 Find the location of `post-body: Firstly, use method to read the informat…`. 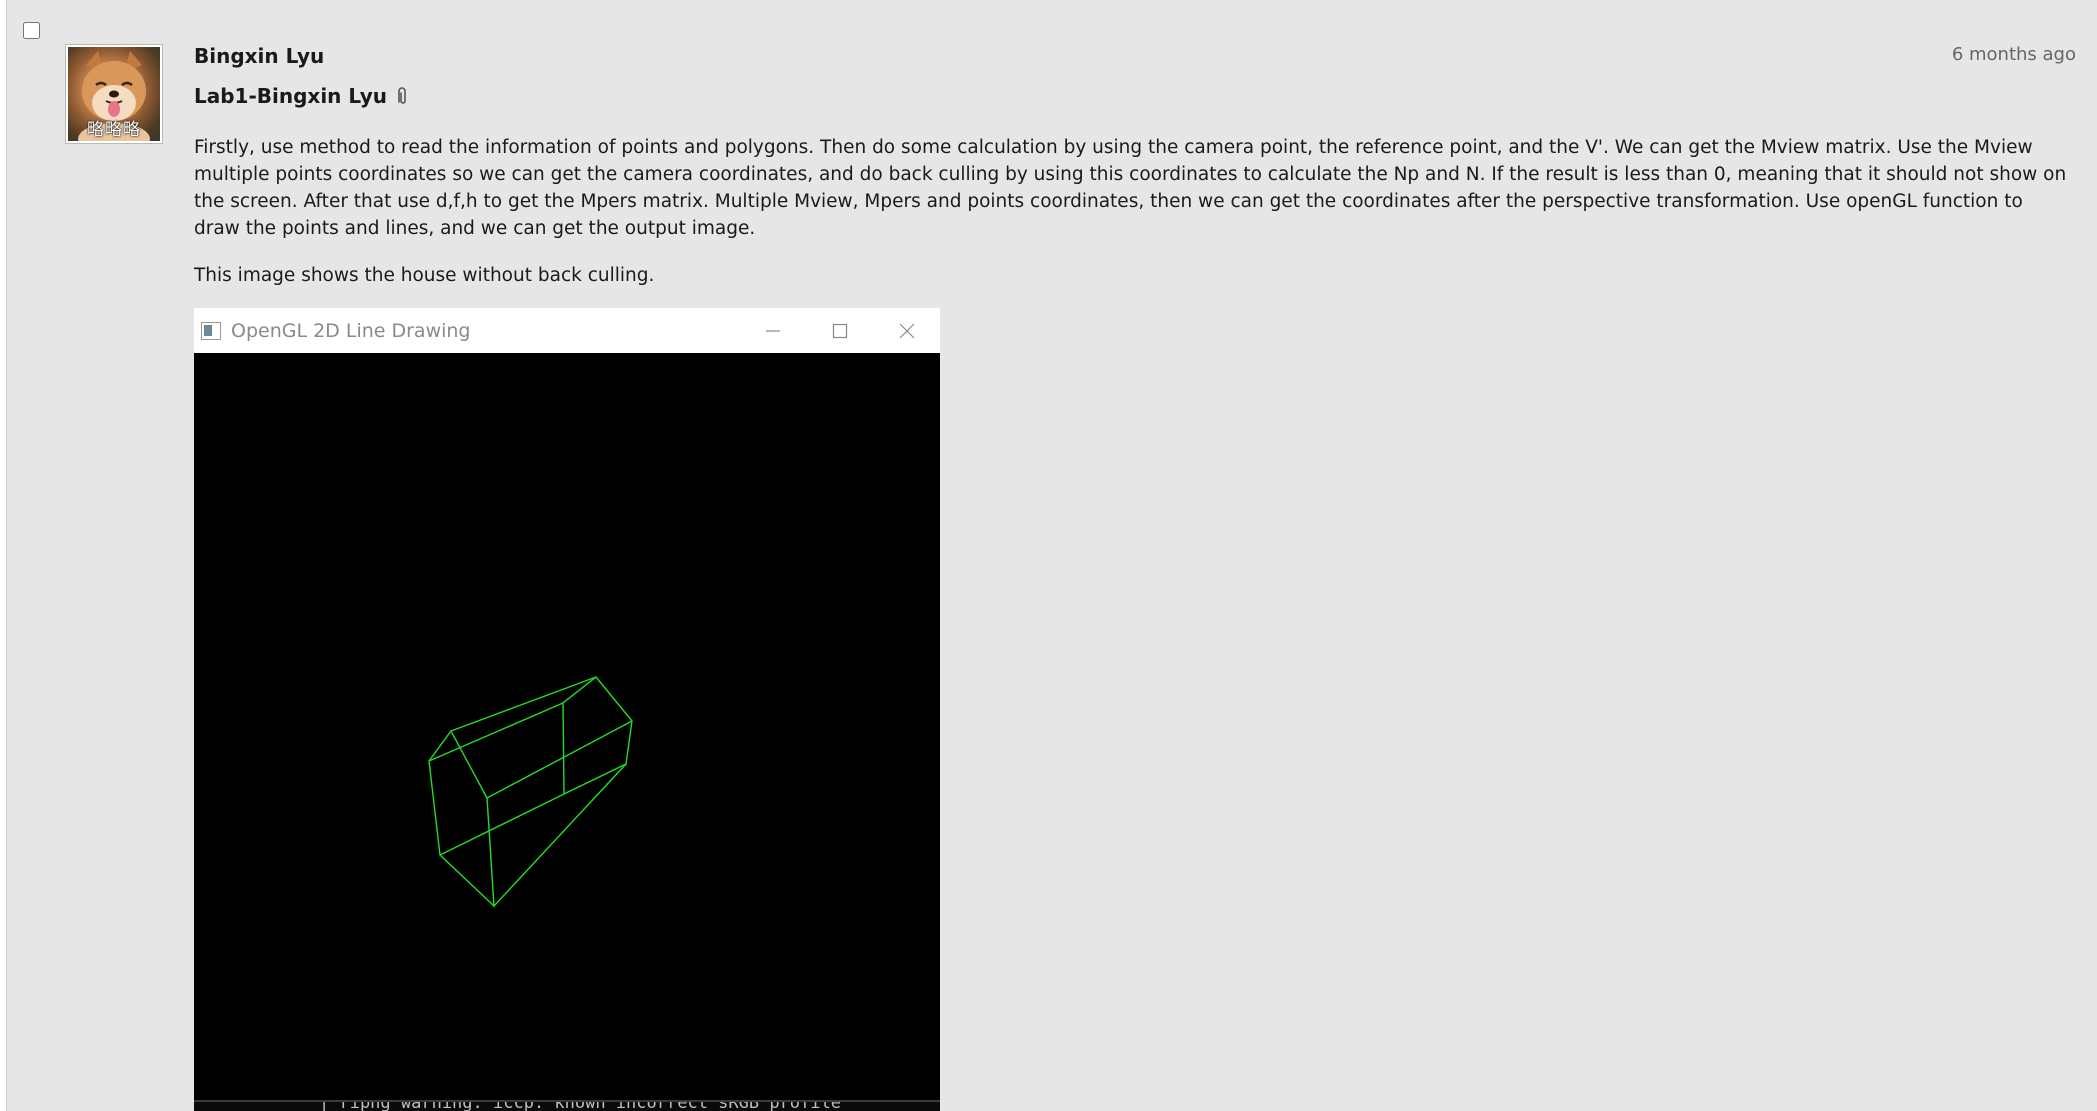

post-body: Firstly, use method to read the informat… is located at coordinates (1130, 188).